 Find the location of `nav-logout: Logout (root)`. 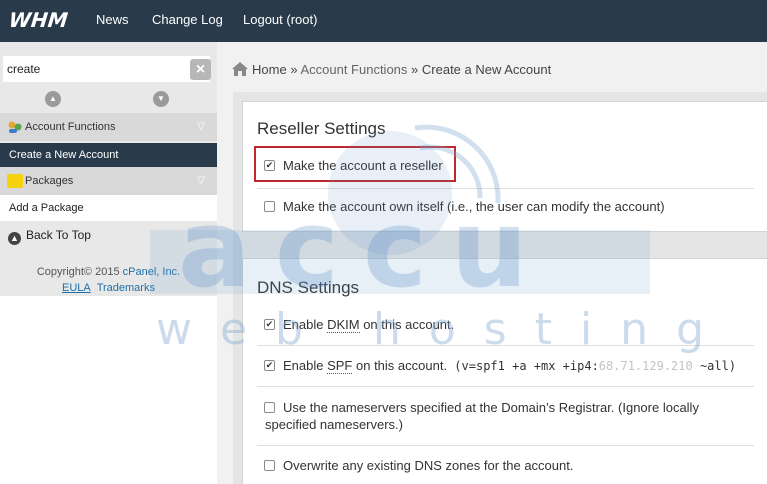

nav-logout: Logout (root) is located at coordinates (280, 21).